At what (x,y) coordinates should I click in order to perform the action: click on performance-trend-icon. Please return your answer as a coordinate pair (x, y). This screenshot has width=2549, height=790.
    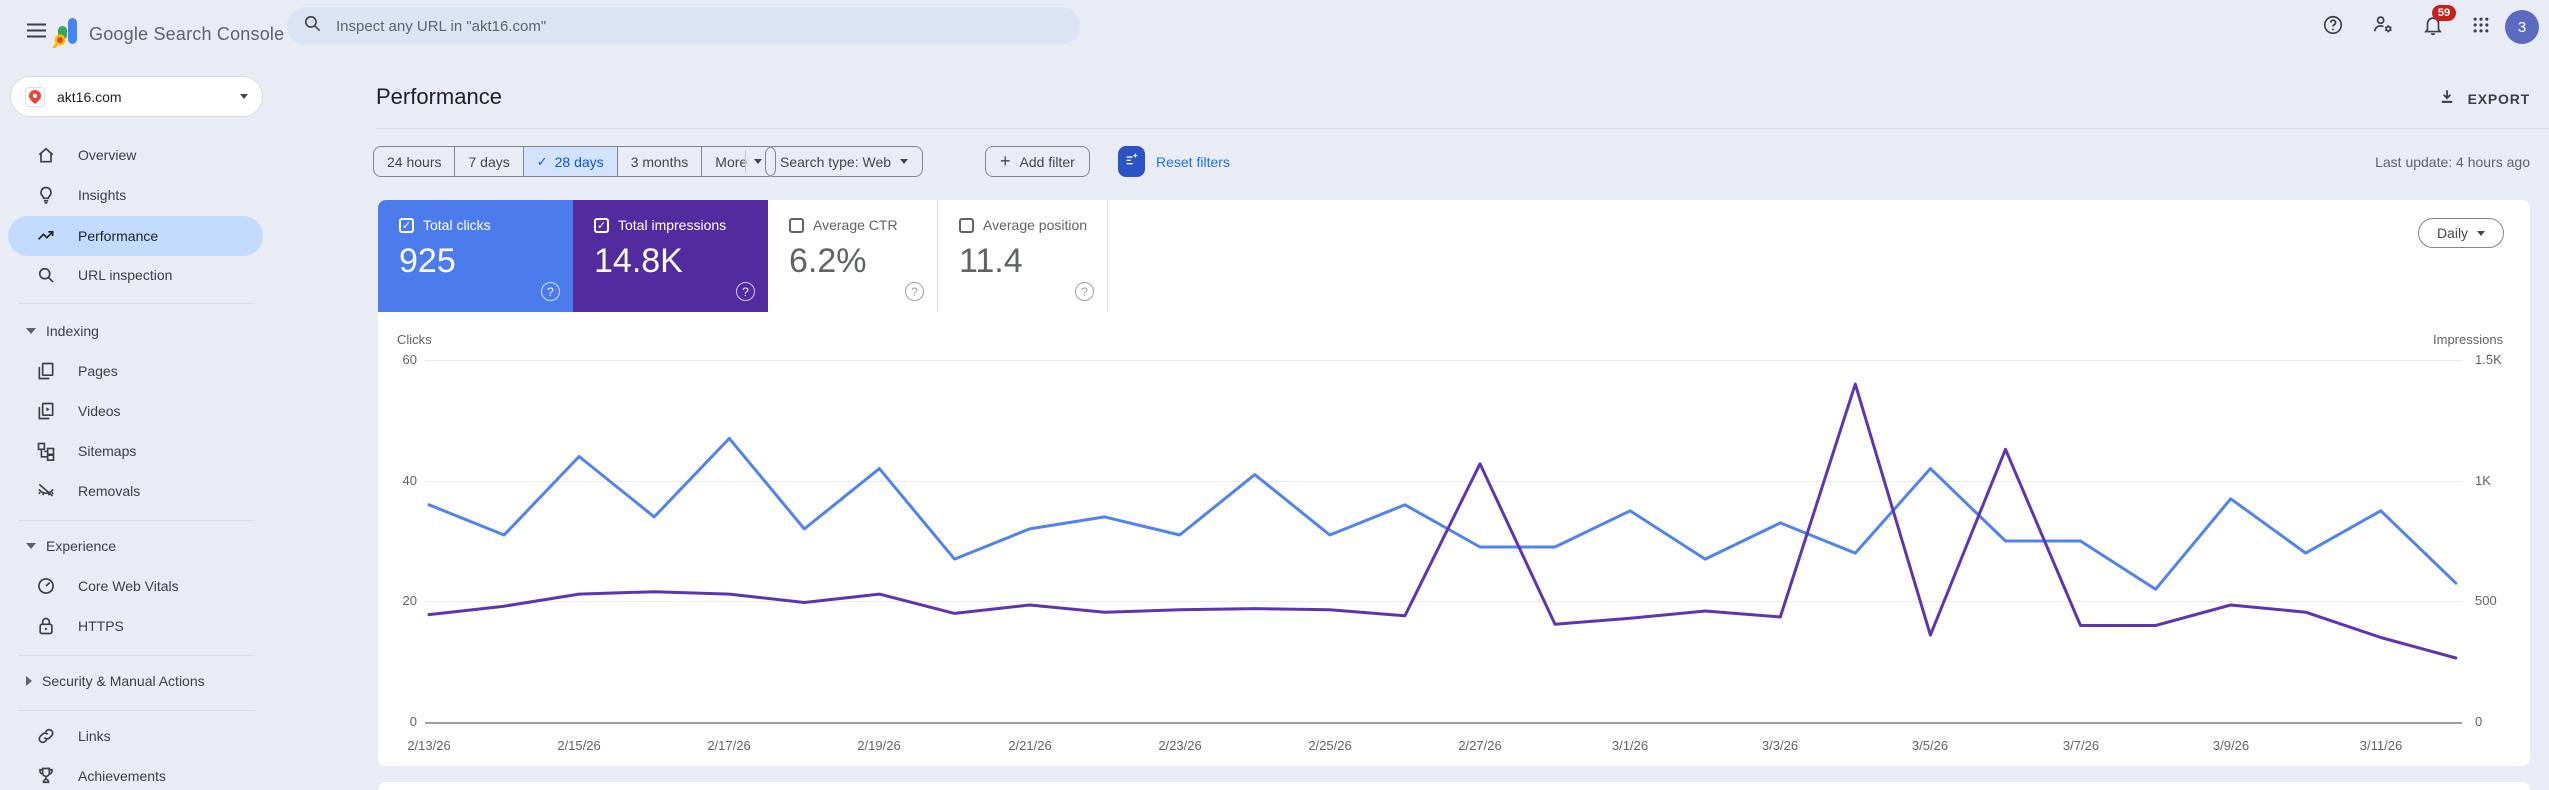
    Looking at the image, I should click on (46, 236).